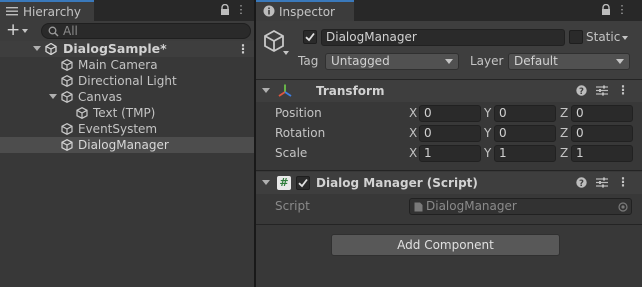 This screenshot has width=642, height=287. What do you see at coordinates (12, 11) in the screenshot?
I see `hamburger-list-icon` at bounding box center [12, 11].